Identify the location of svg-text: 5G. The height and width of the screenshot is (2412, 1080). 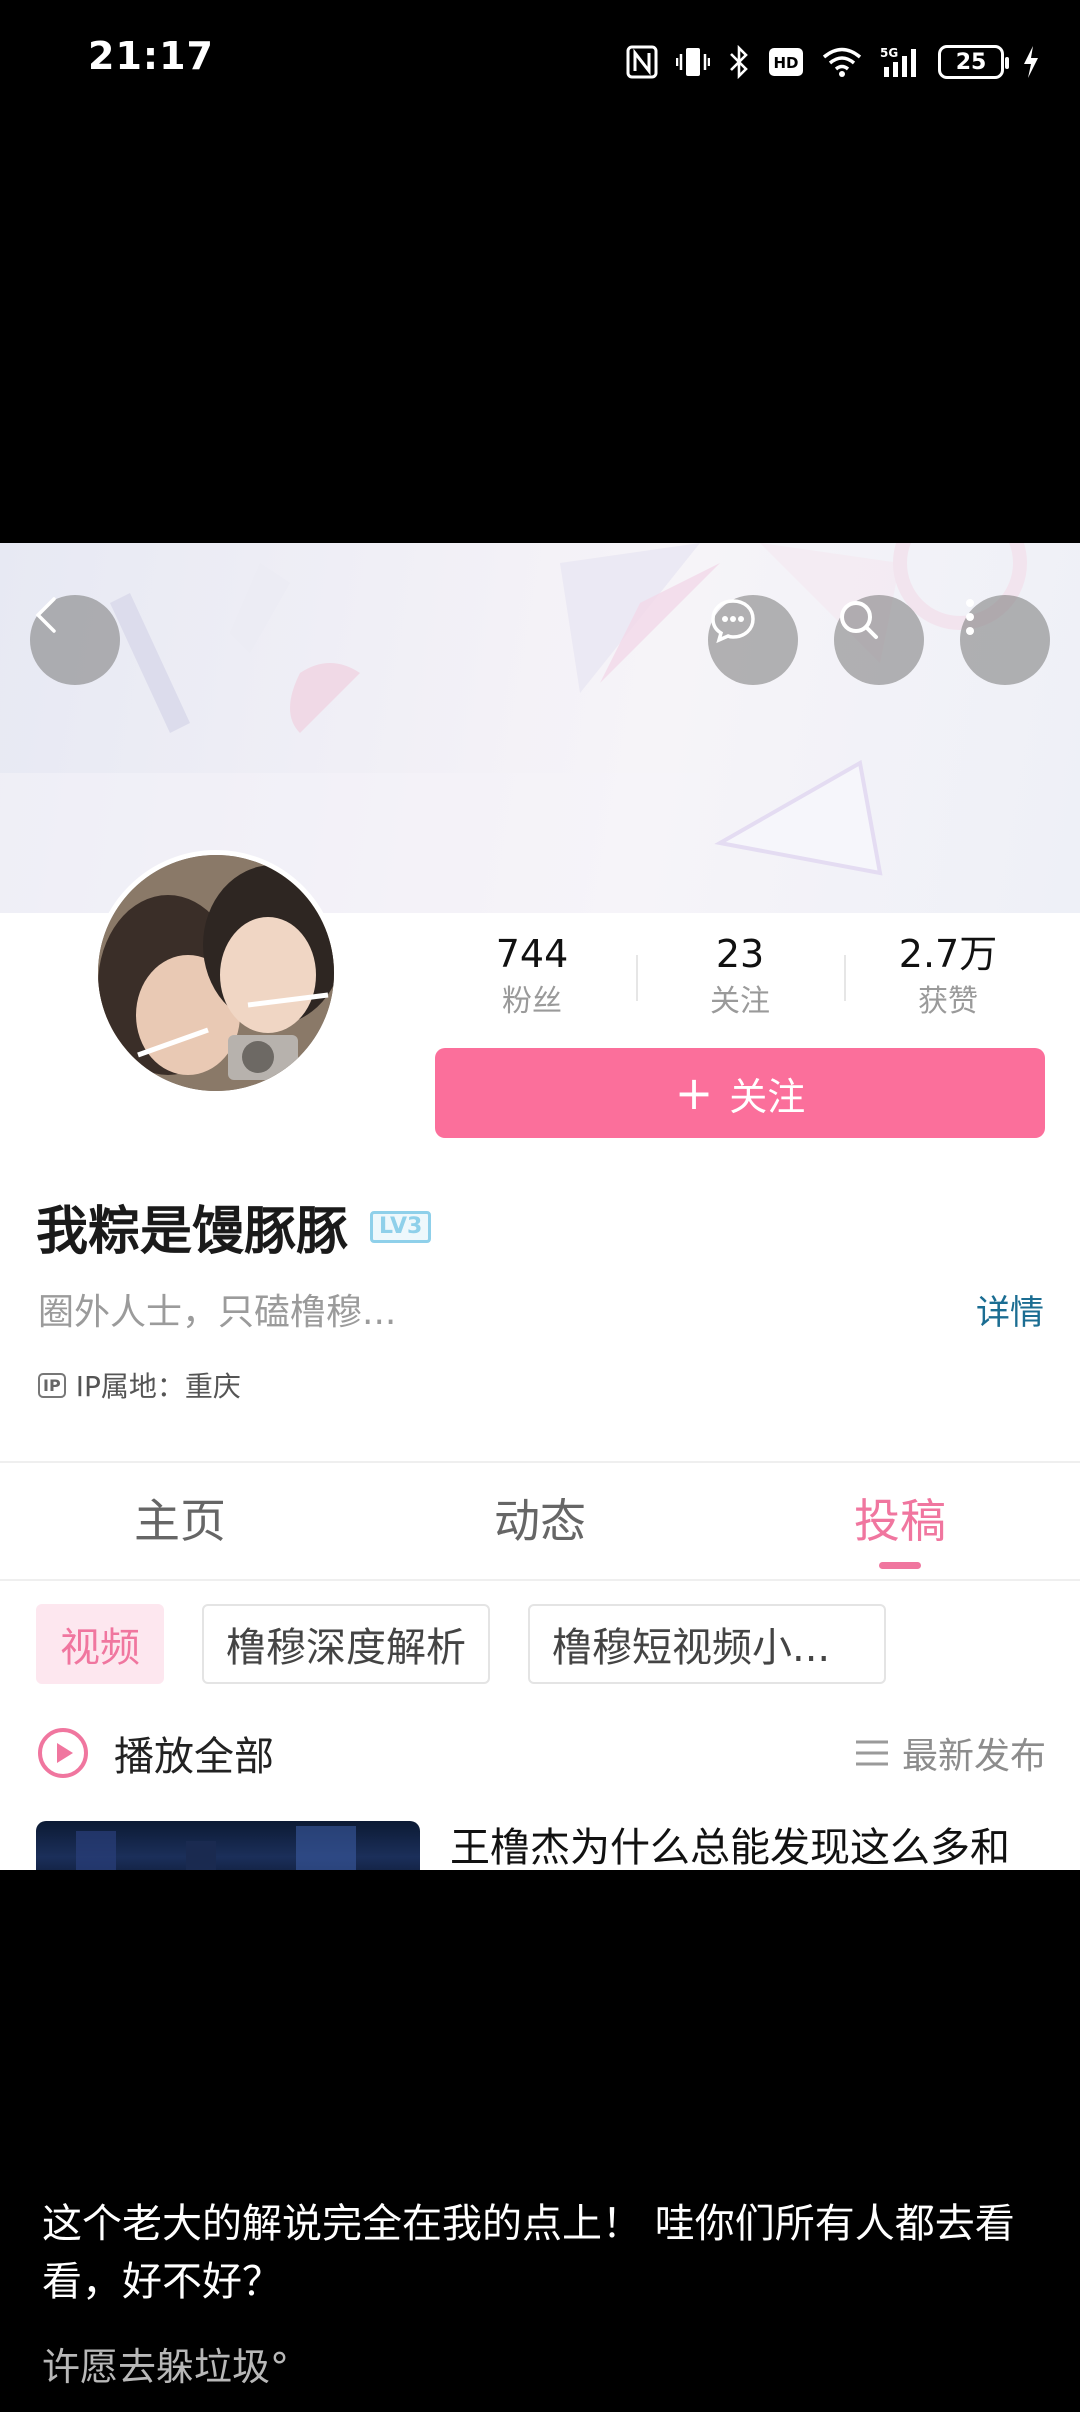
(889, 53).